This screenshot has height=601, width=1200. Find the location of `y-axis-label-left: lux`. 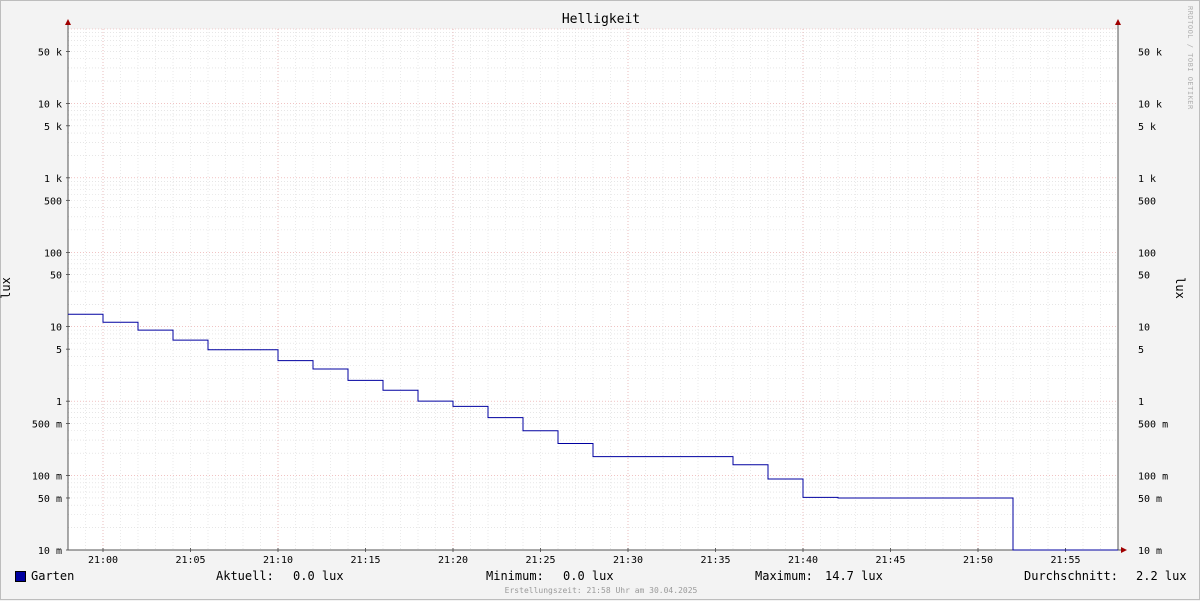

y-axis-label-left: lux is located at coordinates (6, 288).